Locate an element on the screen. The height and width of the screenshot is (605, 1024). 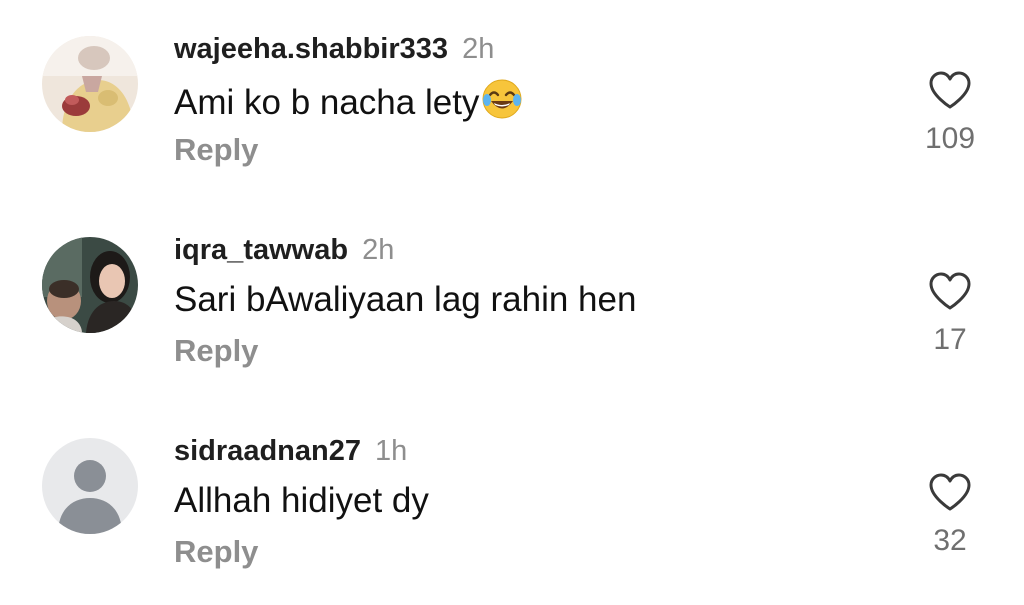
username: sidraadnan27 is located at coordinates (267, 451).